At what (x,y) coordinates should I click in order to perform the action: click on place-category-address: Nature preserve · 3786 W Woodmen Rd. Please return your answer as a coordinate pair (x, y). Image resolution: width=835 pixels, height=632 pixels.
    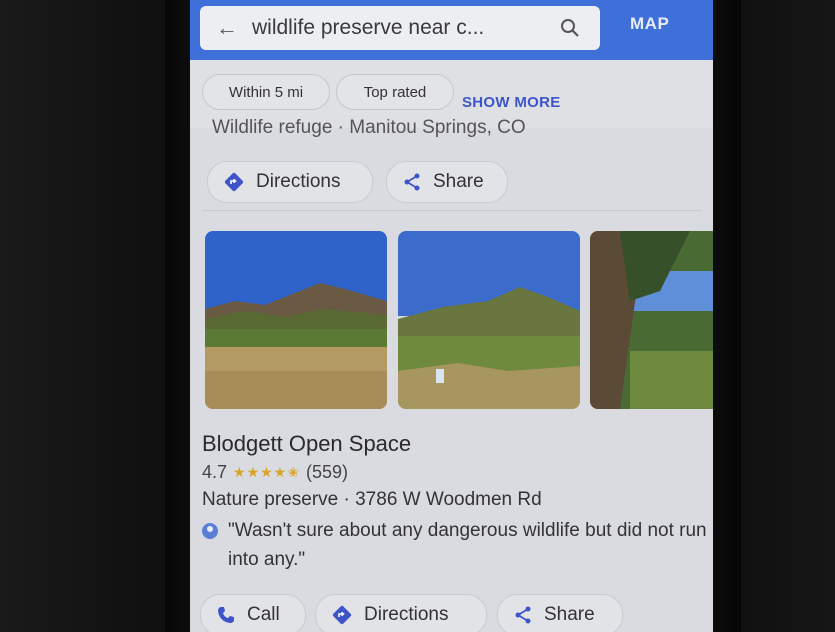
    Looking at the image, I should click on (372, 499).